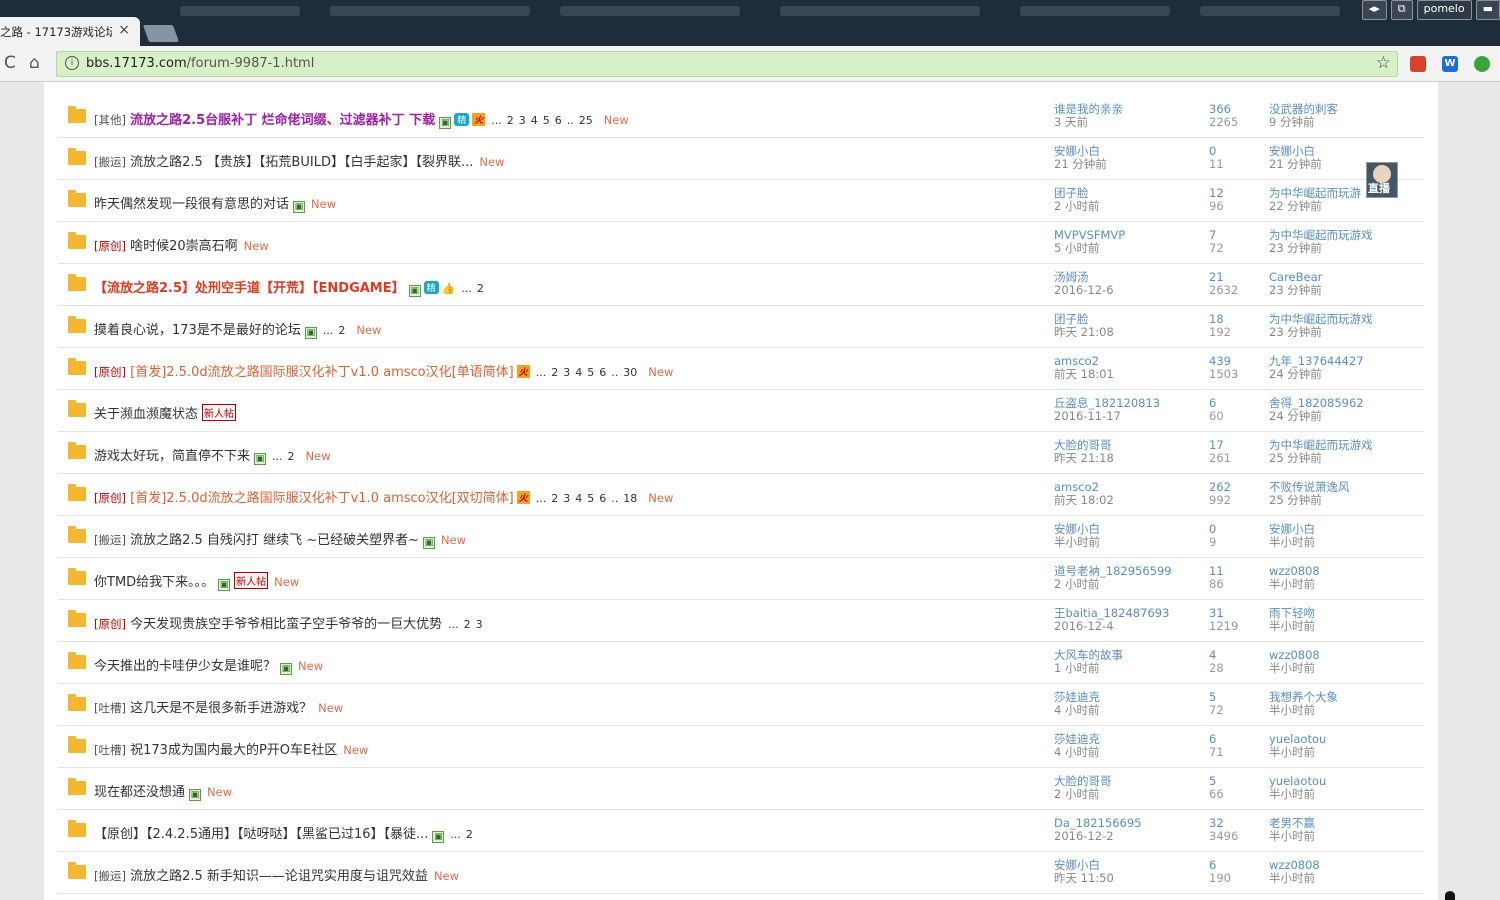  Describe the element at coordinates (630, 372) in the screenshot. I see `page-link: 30` at that location.